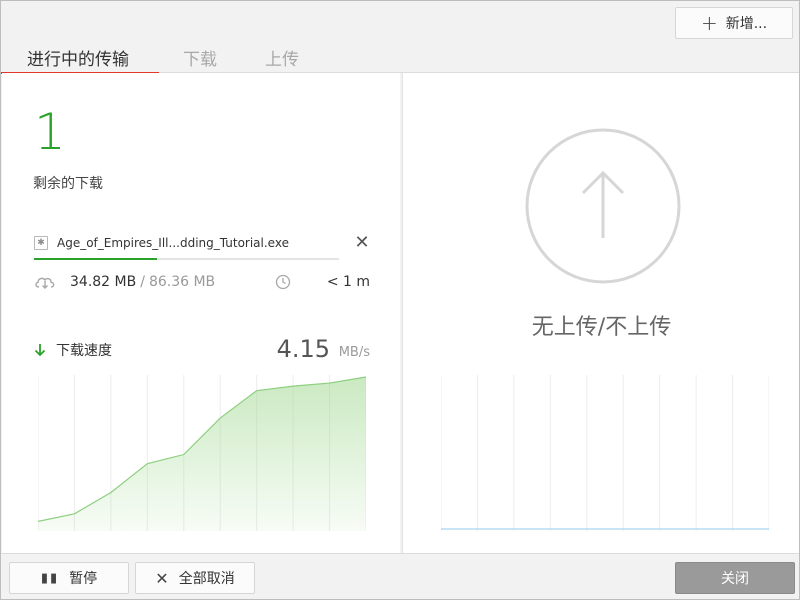 This screenshot has height=600, width=800. I want to click on clock-icon, so click(282, 282).